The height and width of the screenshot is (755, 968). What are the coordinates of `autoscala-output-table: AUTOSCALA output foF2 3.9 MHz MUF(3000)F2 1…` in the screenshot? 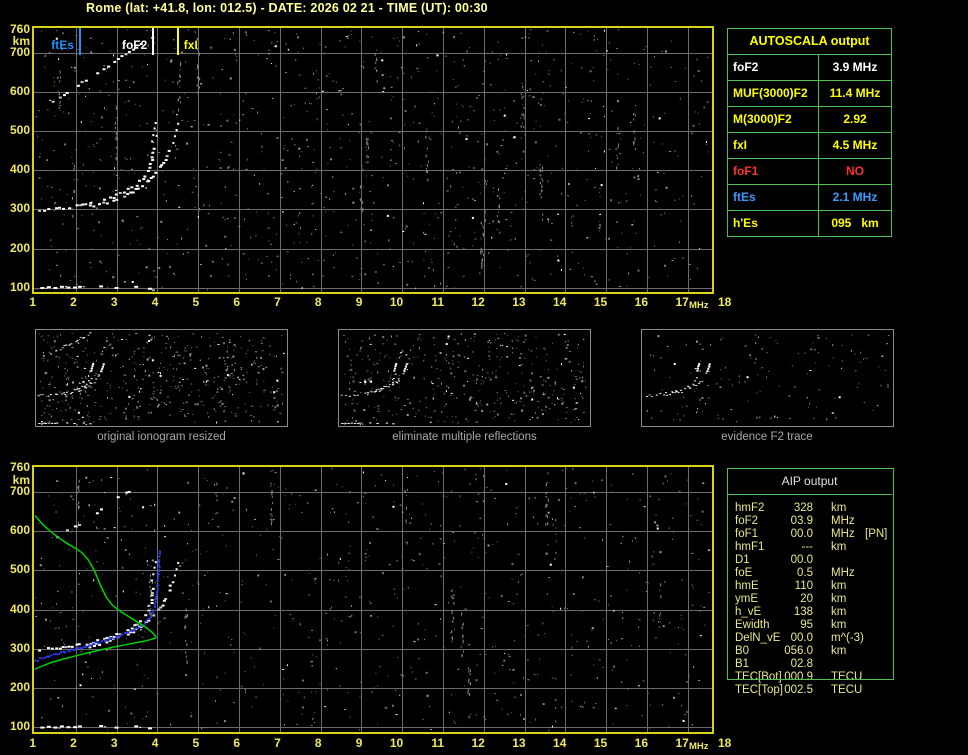 It's located at (809, 132).